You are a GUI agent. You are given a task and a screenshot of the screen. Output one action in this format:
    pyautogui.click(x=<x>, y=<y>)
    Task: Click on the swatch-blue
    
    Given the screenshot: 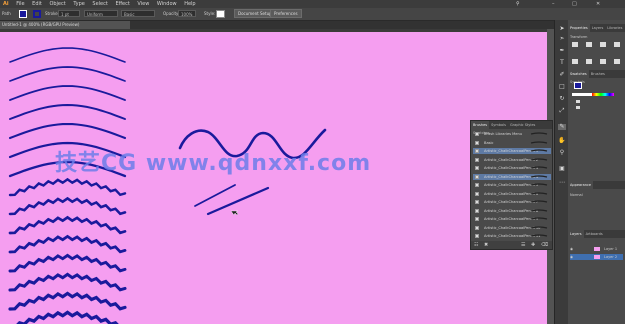 What is the action you would take?
    pyautogui.click(x=578, y=85)
    